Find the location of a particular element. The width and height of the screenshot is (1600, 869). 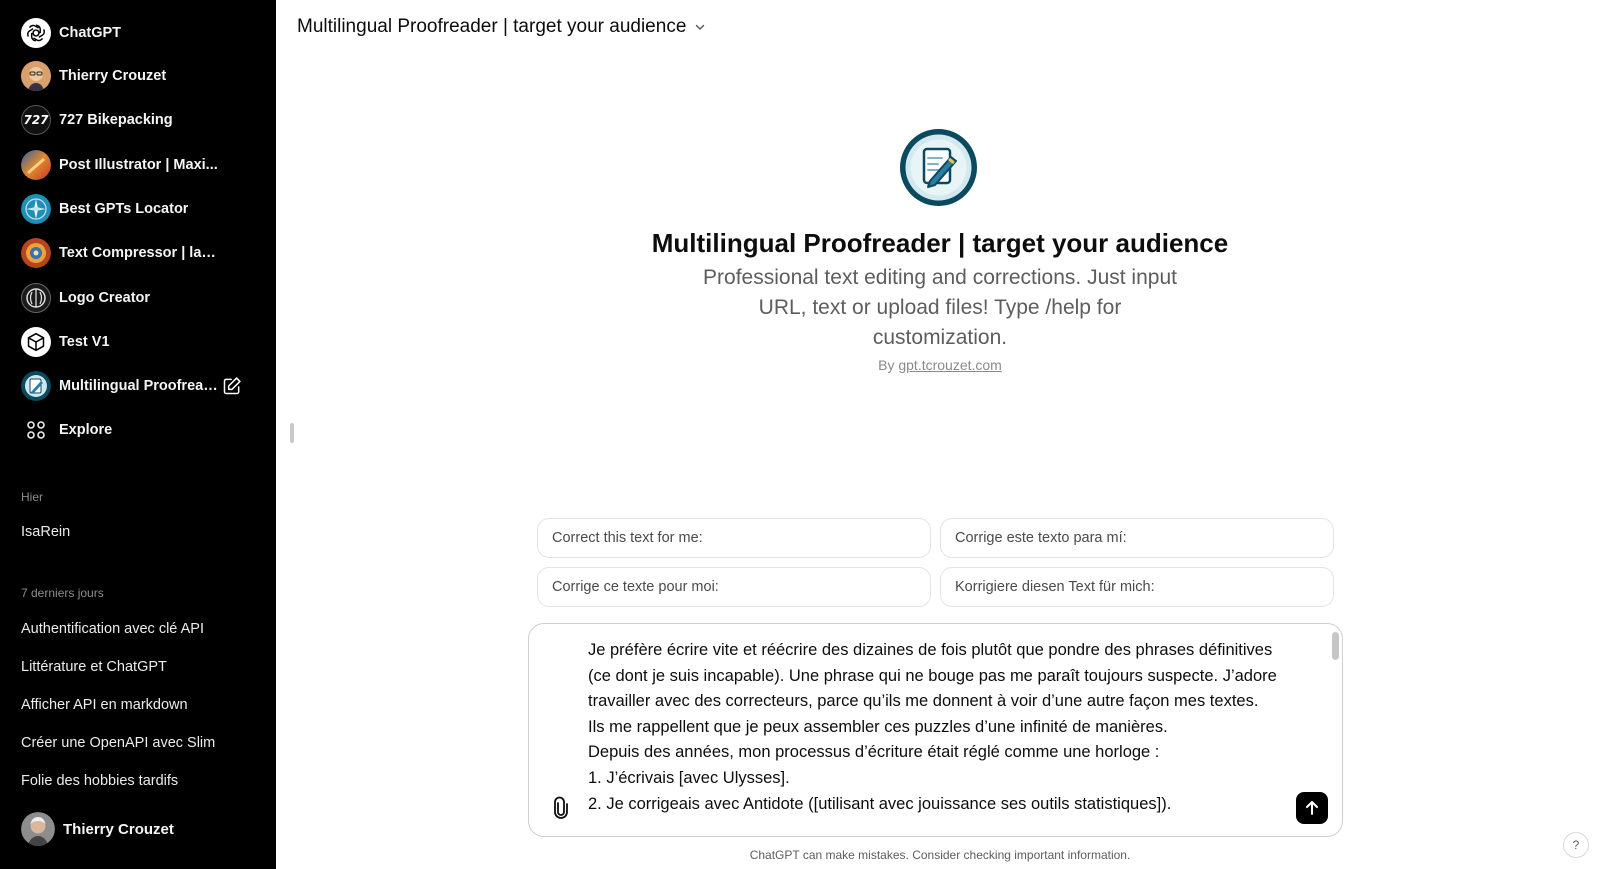

composer-scrollbar is located at coordinates (1335, 646).